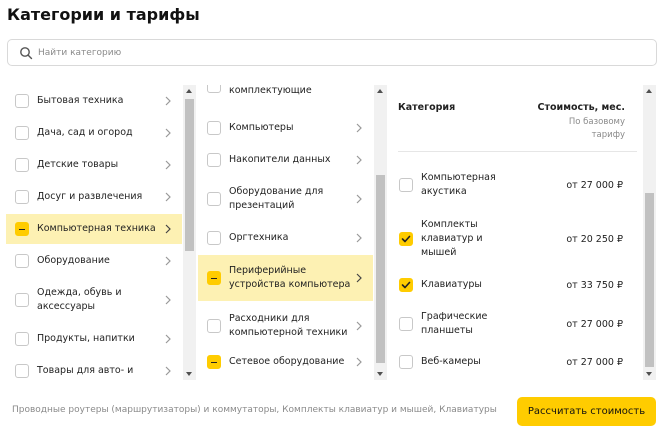  I want to click on list-item-active: Периферийные устройства компьютера, so click(285, 278).